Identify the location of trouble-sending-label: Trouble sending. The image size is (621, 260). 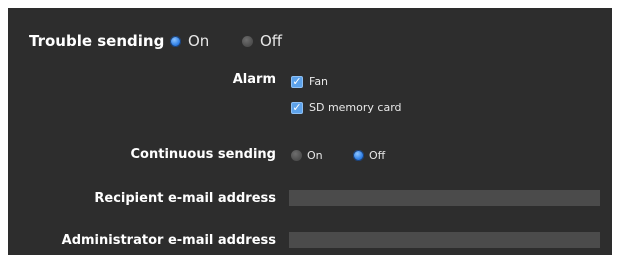
(97, 41).